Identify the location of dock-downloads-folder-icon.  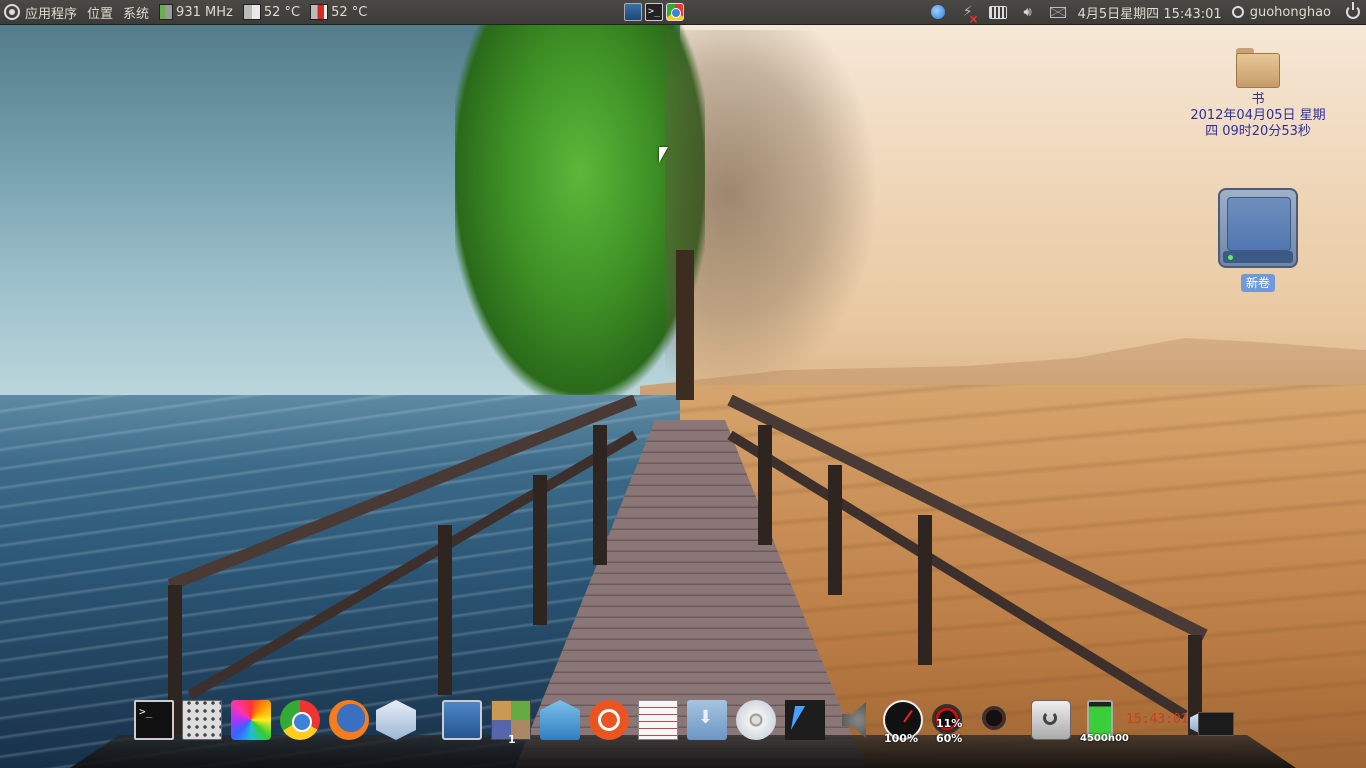
(707, 720).